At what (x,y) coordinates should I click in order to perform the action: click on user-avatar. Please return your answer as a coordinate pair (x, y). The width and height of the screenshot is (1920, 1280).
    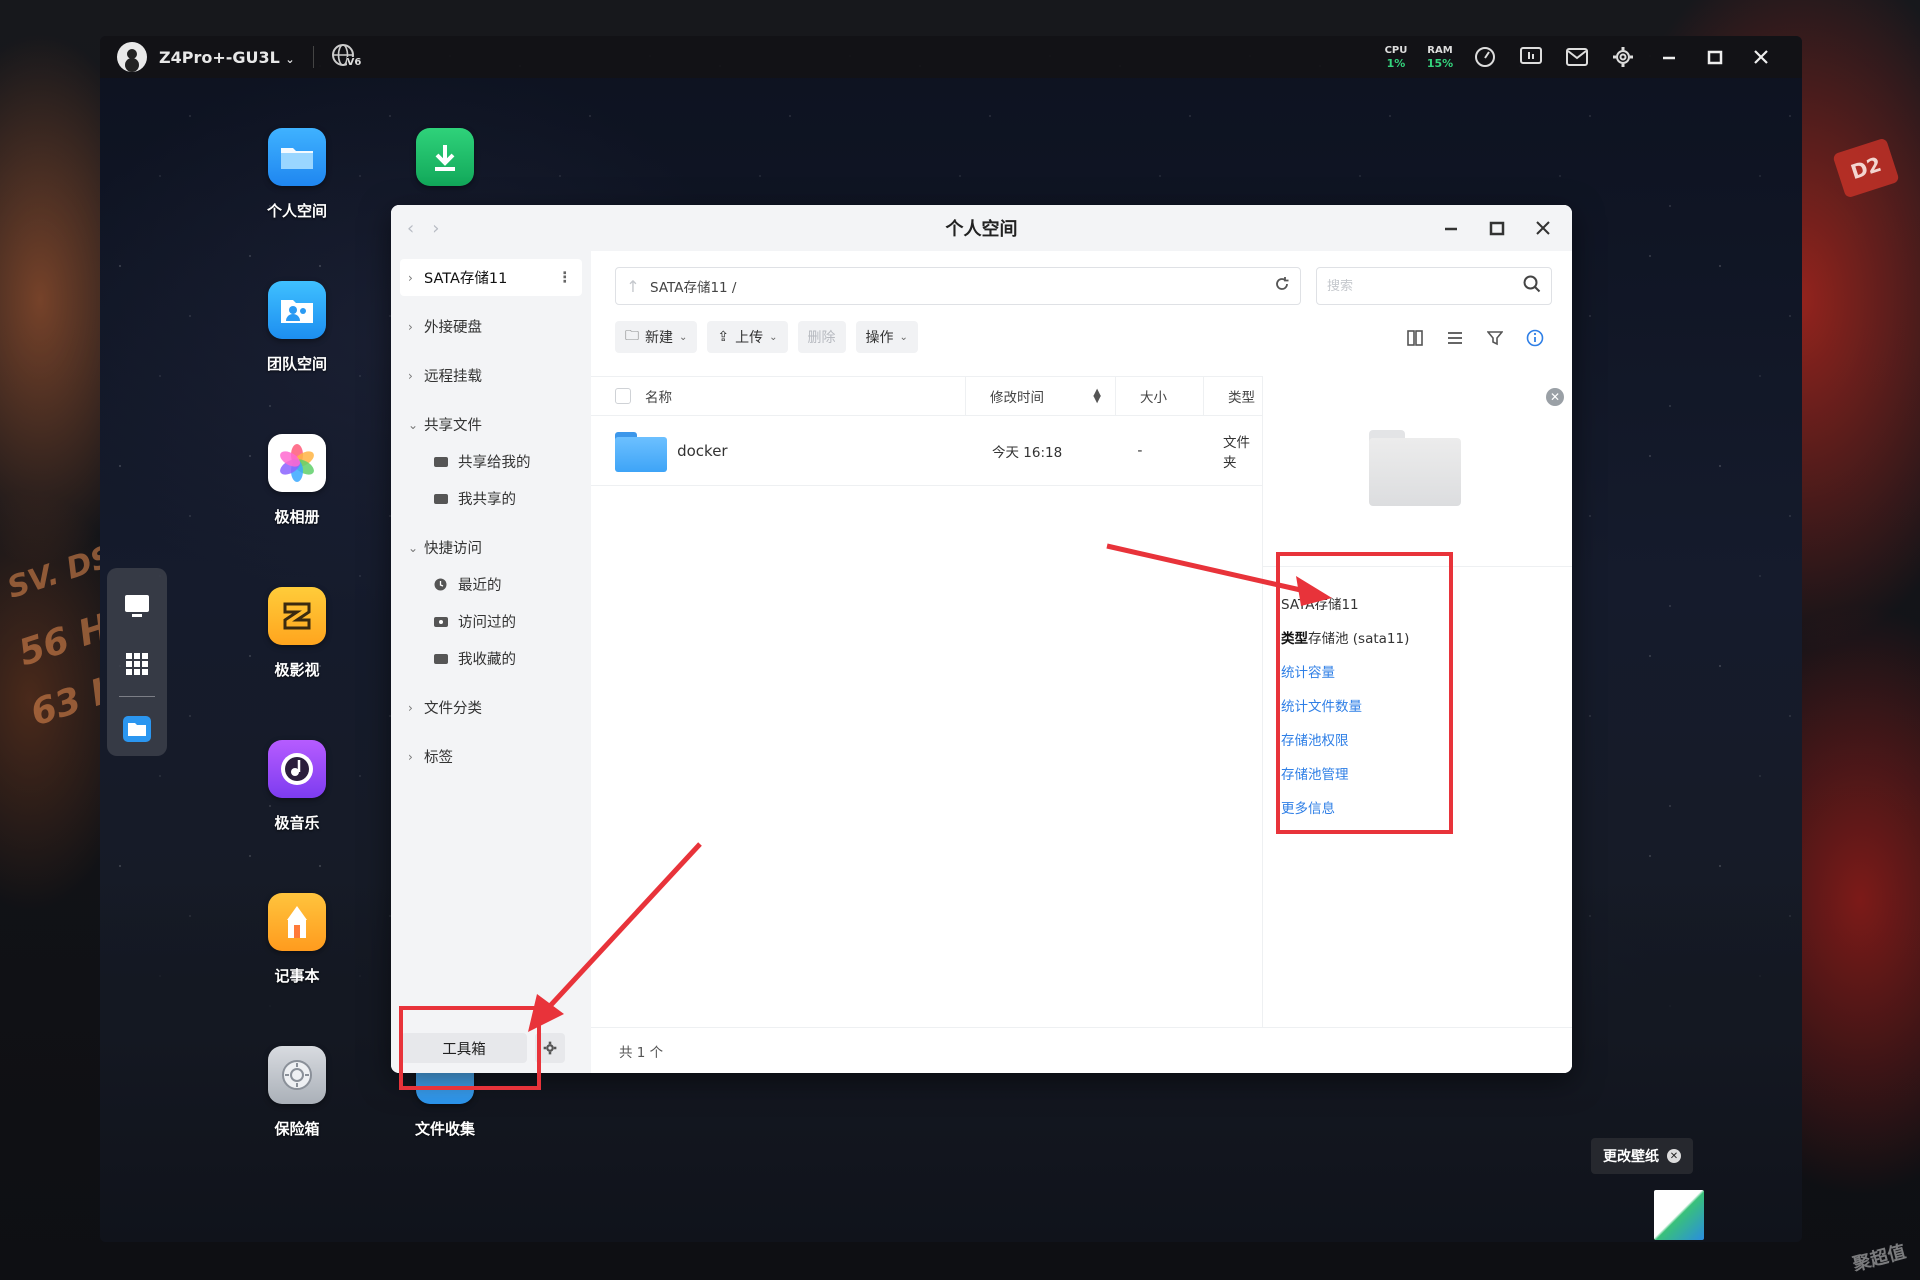
    Looking at the image, I should click on (132, 57).